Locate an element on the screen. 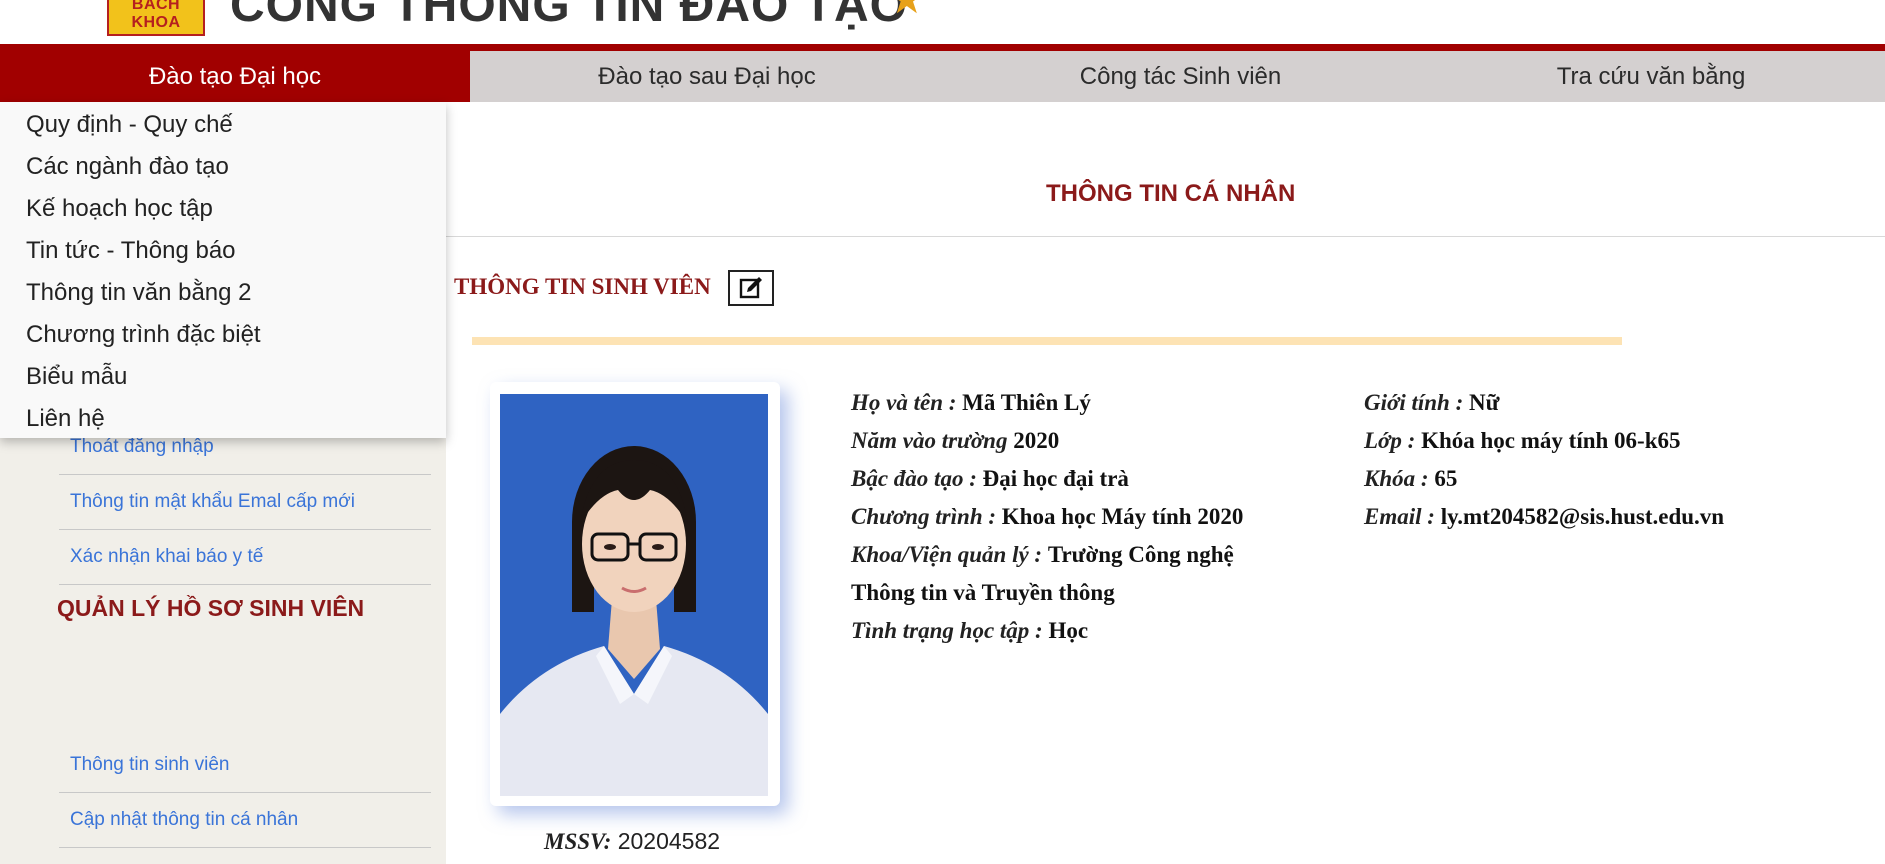  nav-tra-cuu-van-bang: Tra cứu văn bằng is located at coordinates (1651, 76).